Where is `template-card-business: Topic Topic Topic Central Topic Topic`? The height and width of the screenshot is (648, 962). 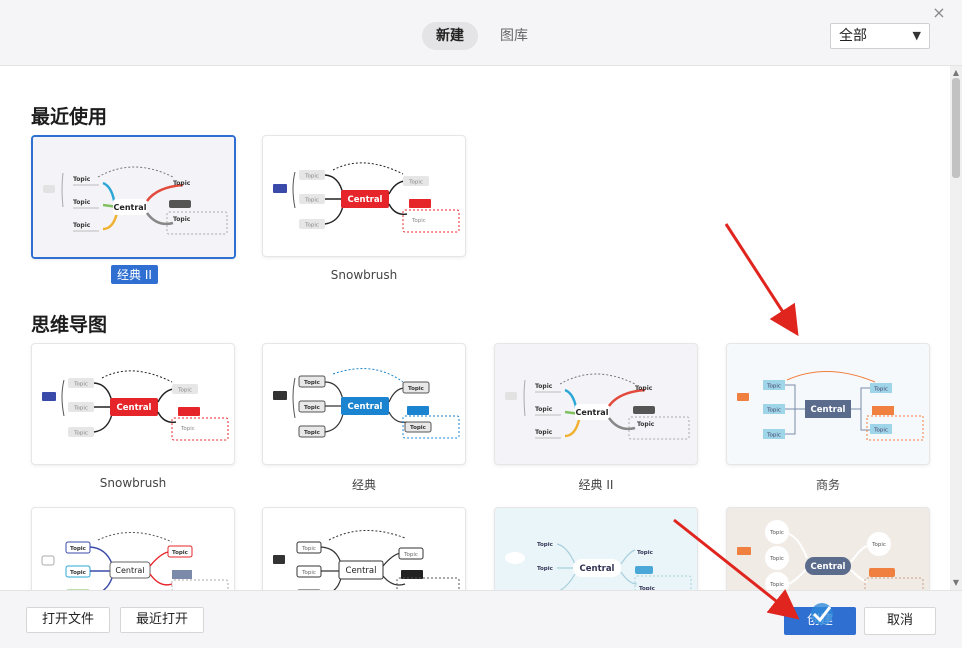 template-card-business: Topic Topic Topic Central Topic Topic is located at coordinates (828, 404).